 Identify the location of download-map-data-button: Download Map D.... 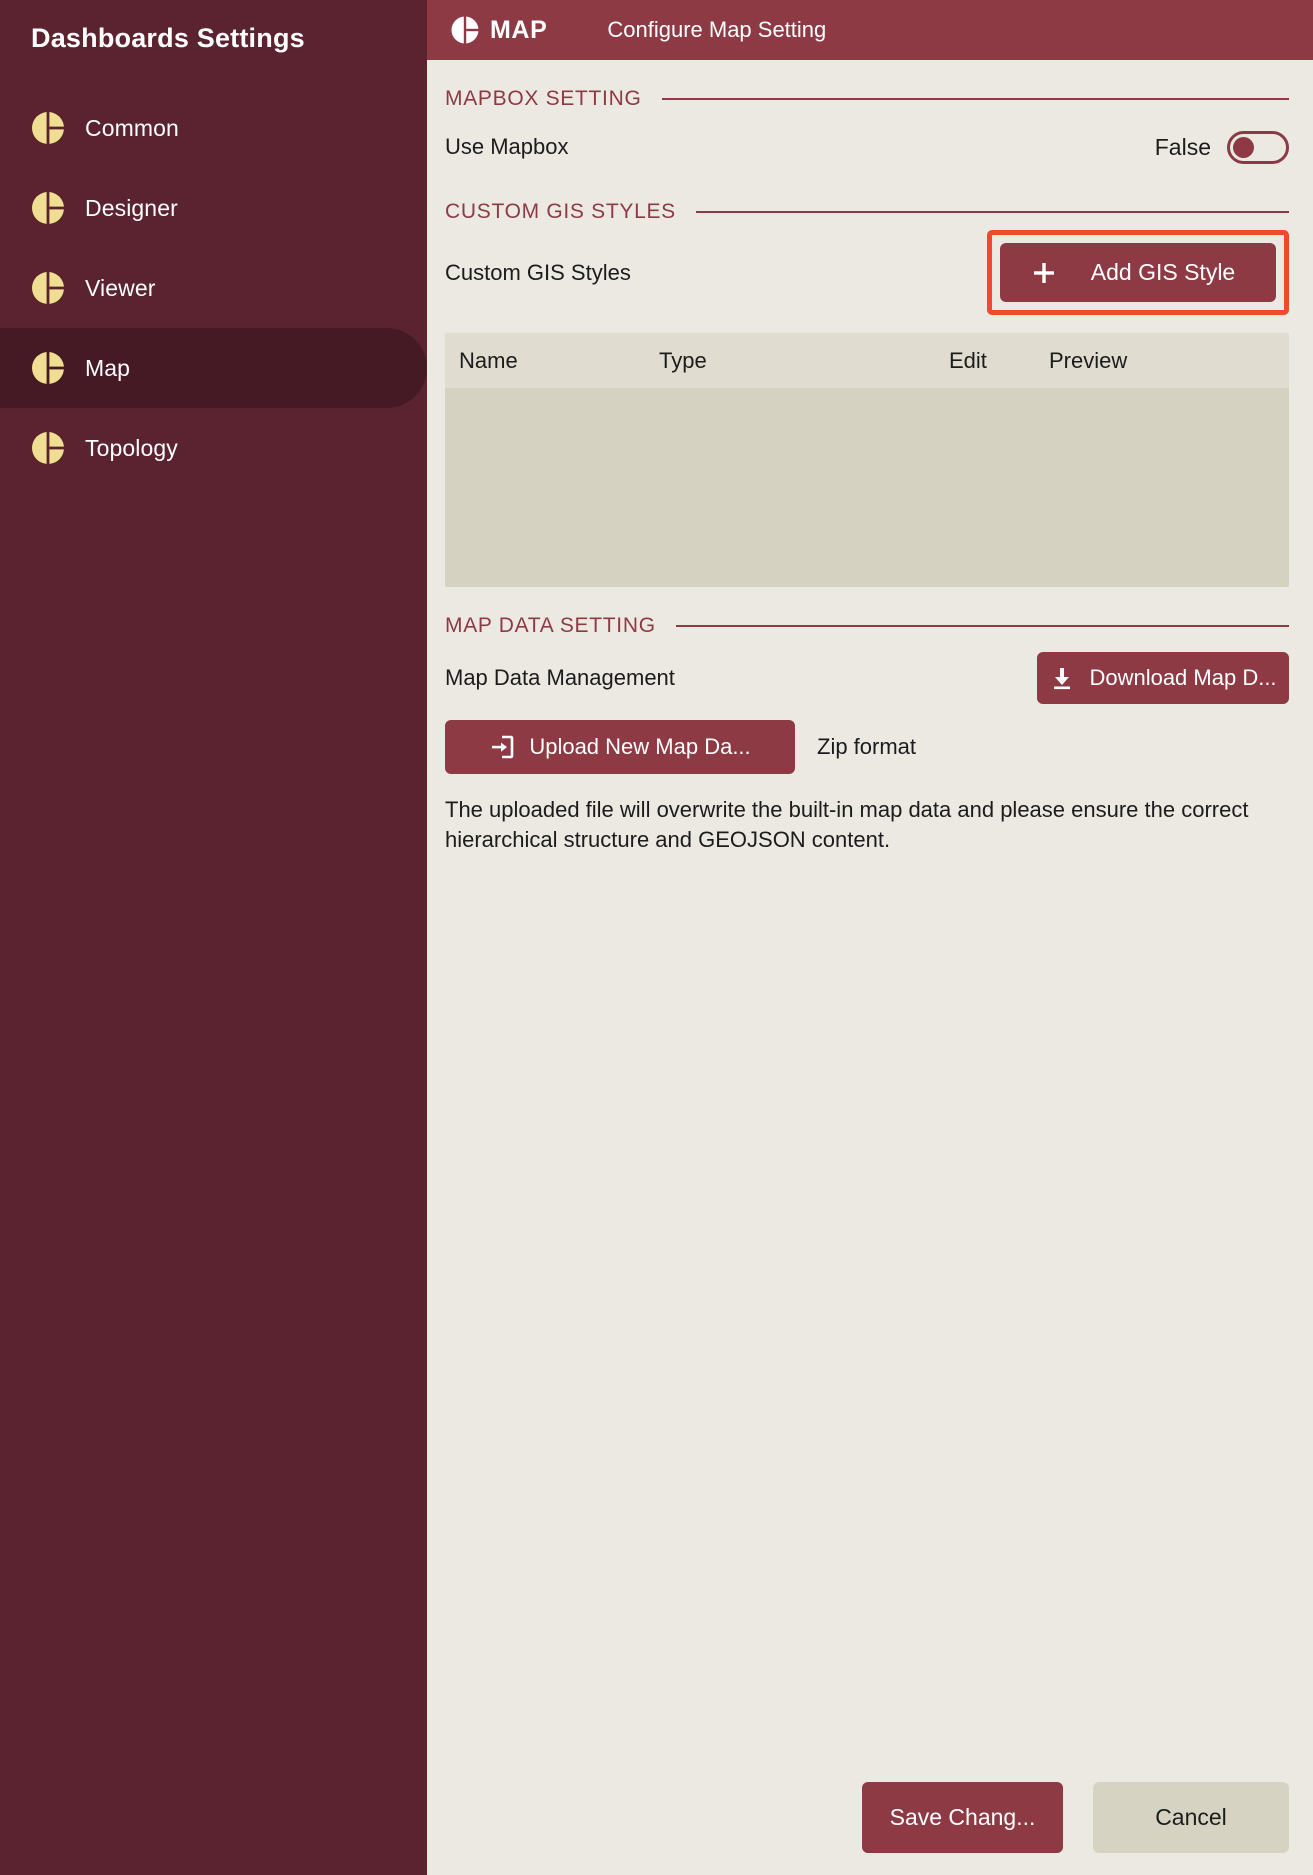
(1163, 678).